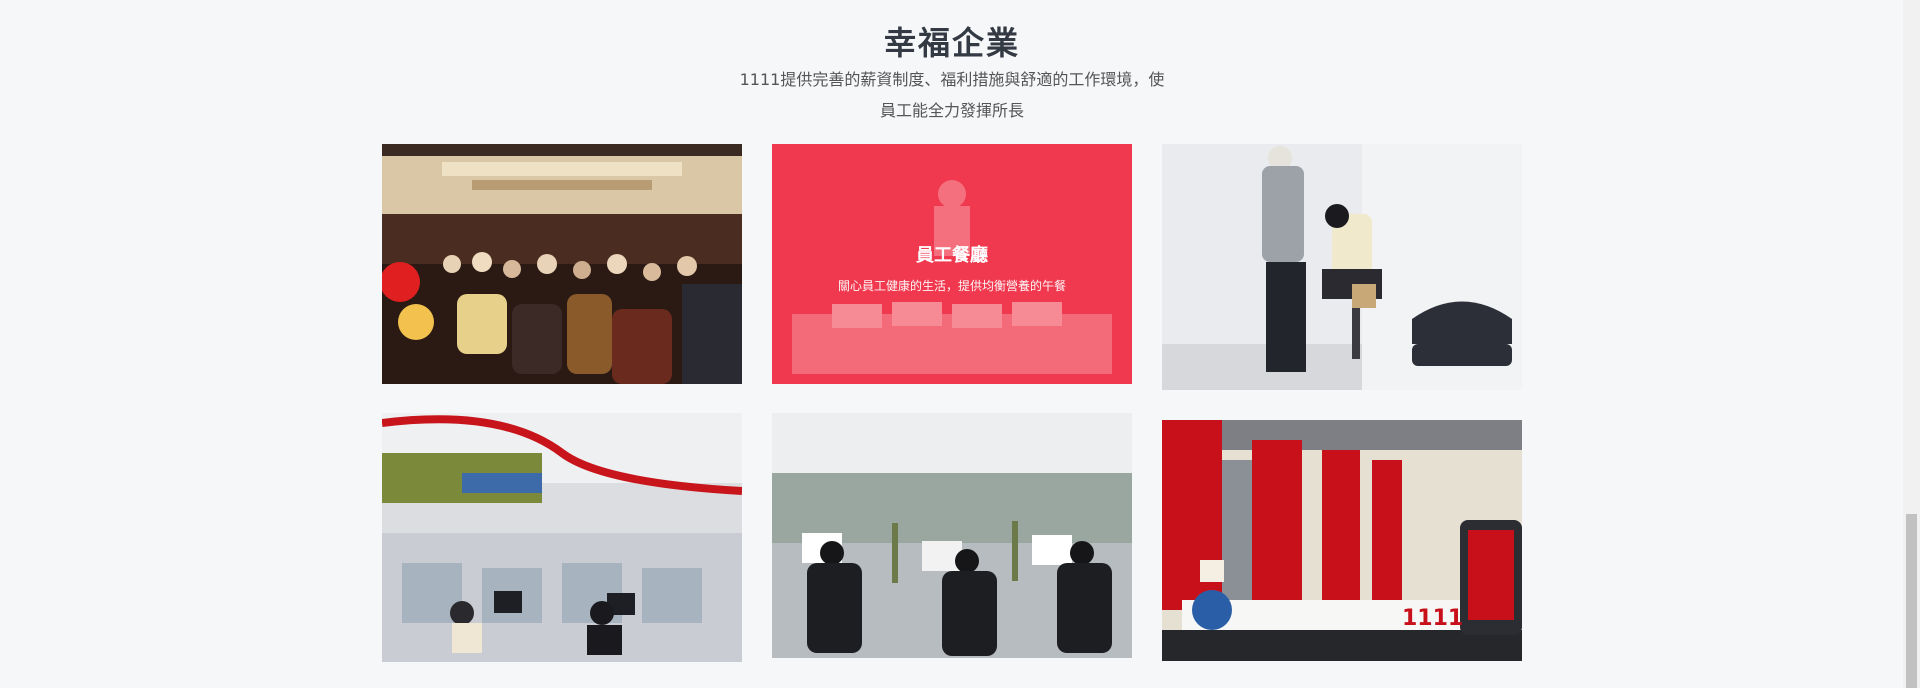 The image size is (1920, 688). I want to click on year-end-party-photo, so click(562, 264).